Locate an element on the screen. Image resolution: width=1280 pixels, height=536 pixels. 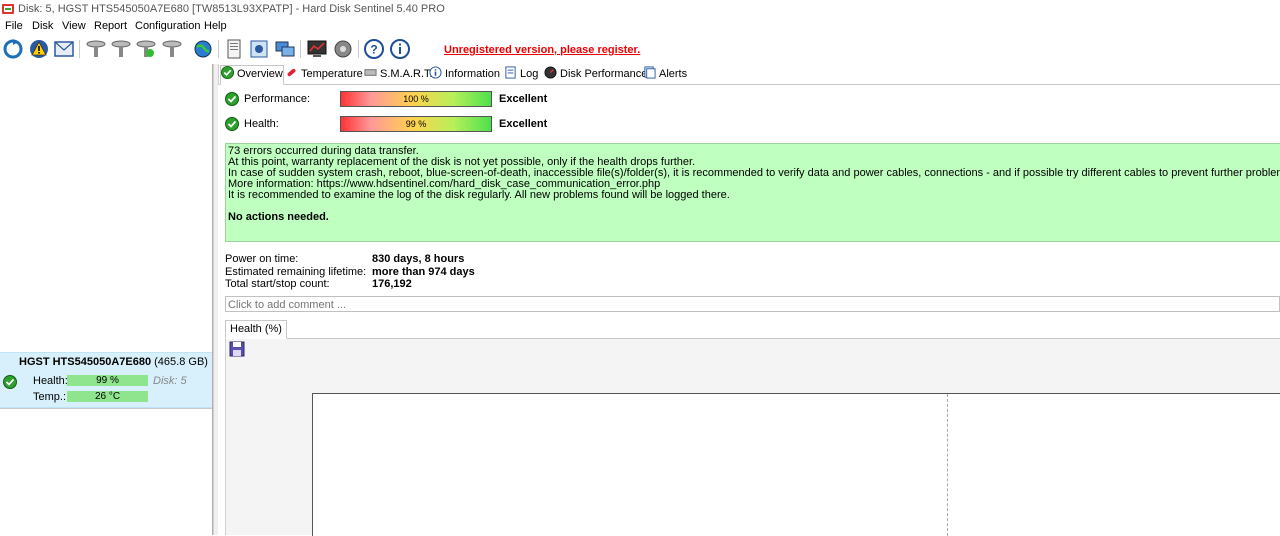
disk-test-icon is located at coordinates (96, 48).